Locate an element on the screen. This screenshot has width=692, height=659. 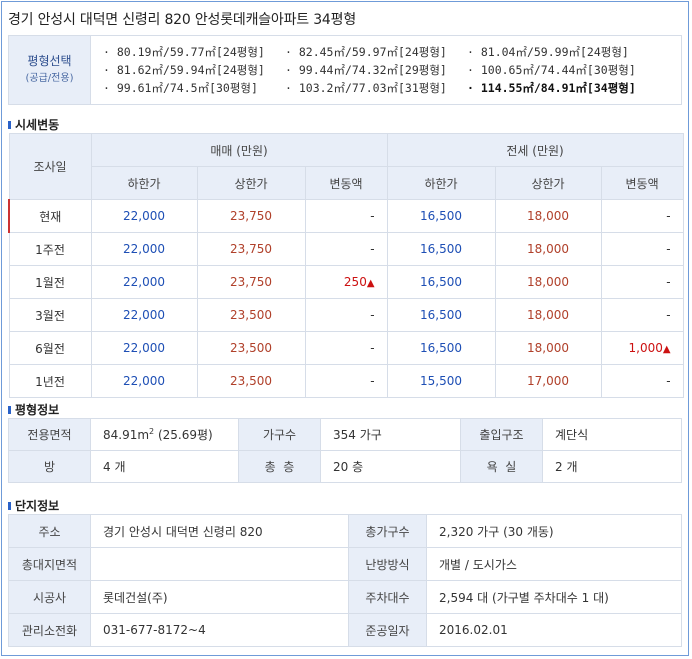
group-header-jeonse: 전세 (만원) is located at coordinates (535, 150).